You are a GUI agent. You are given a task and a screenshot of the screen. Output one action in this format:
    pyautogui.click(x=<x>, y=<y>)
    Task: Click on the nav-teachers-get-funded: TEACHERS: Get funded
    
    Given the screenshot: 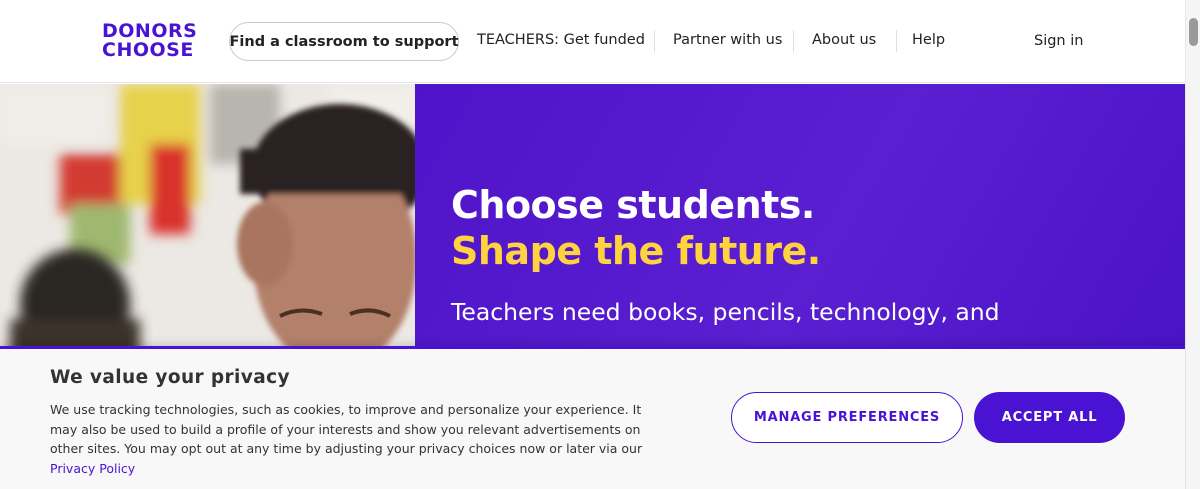 What is the action you would take?
    pyautogui.click(x=561, y=40)
    